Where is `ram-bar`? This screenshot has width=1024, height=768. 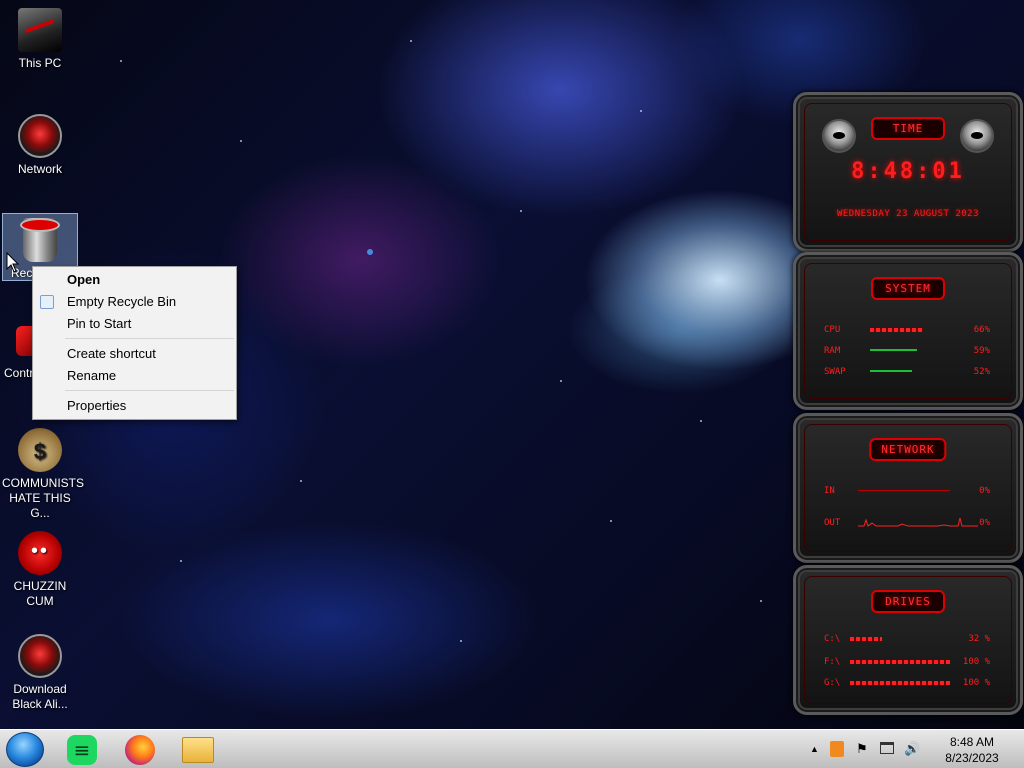 ram-bar is located at coordinates (910, 351).